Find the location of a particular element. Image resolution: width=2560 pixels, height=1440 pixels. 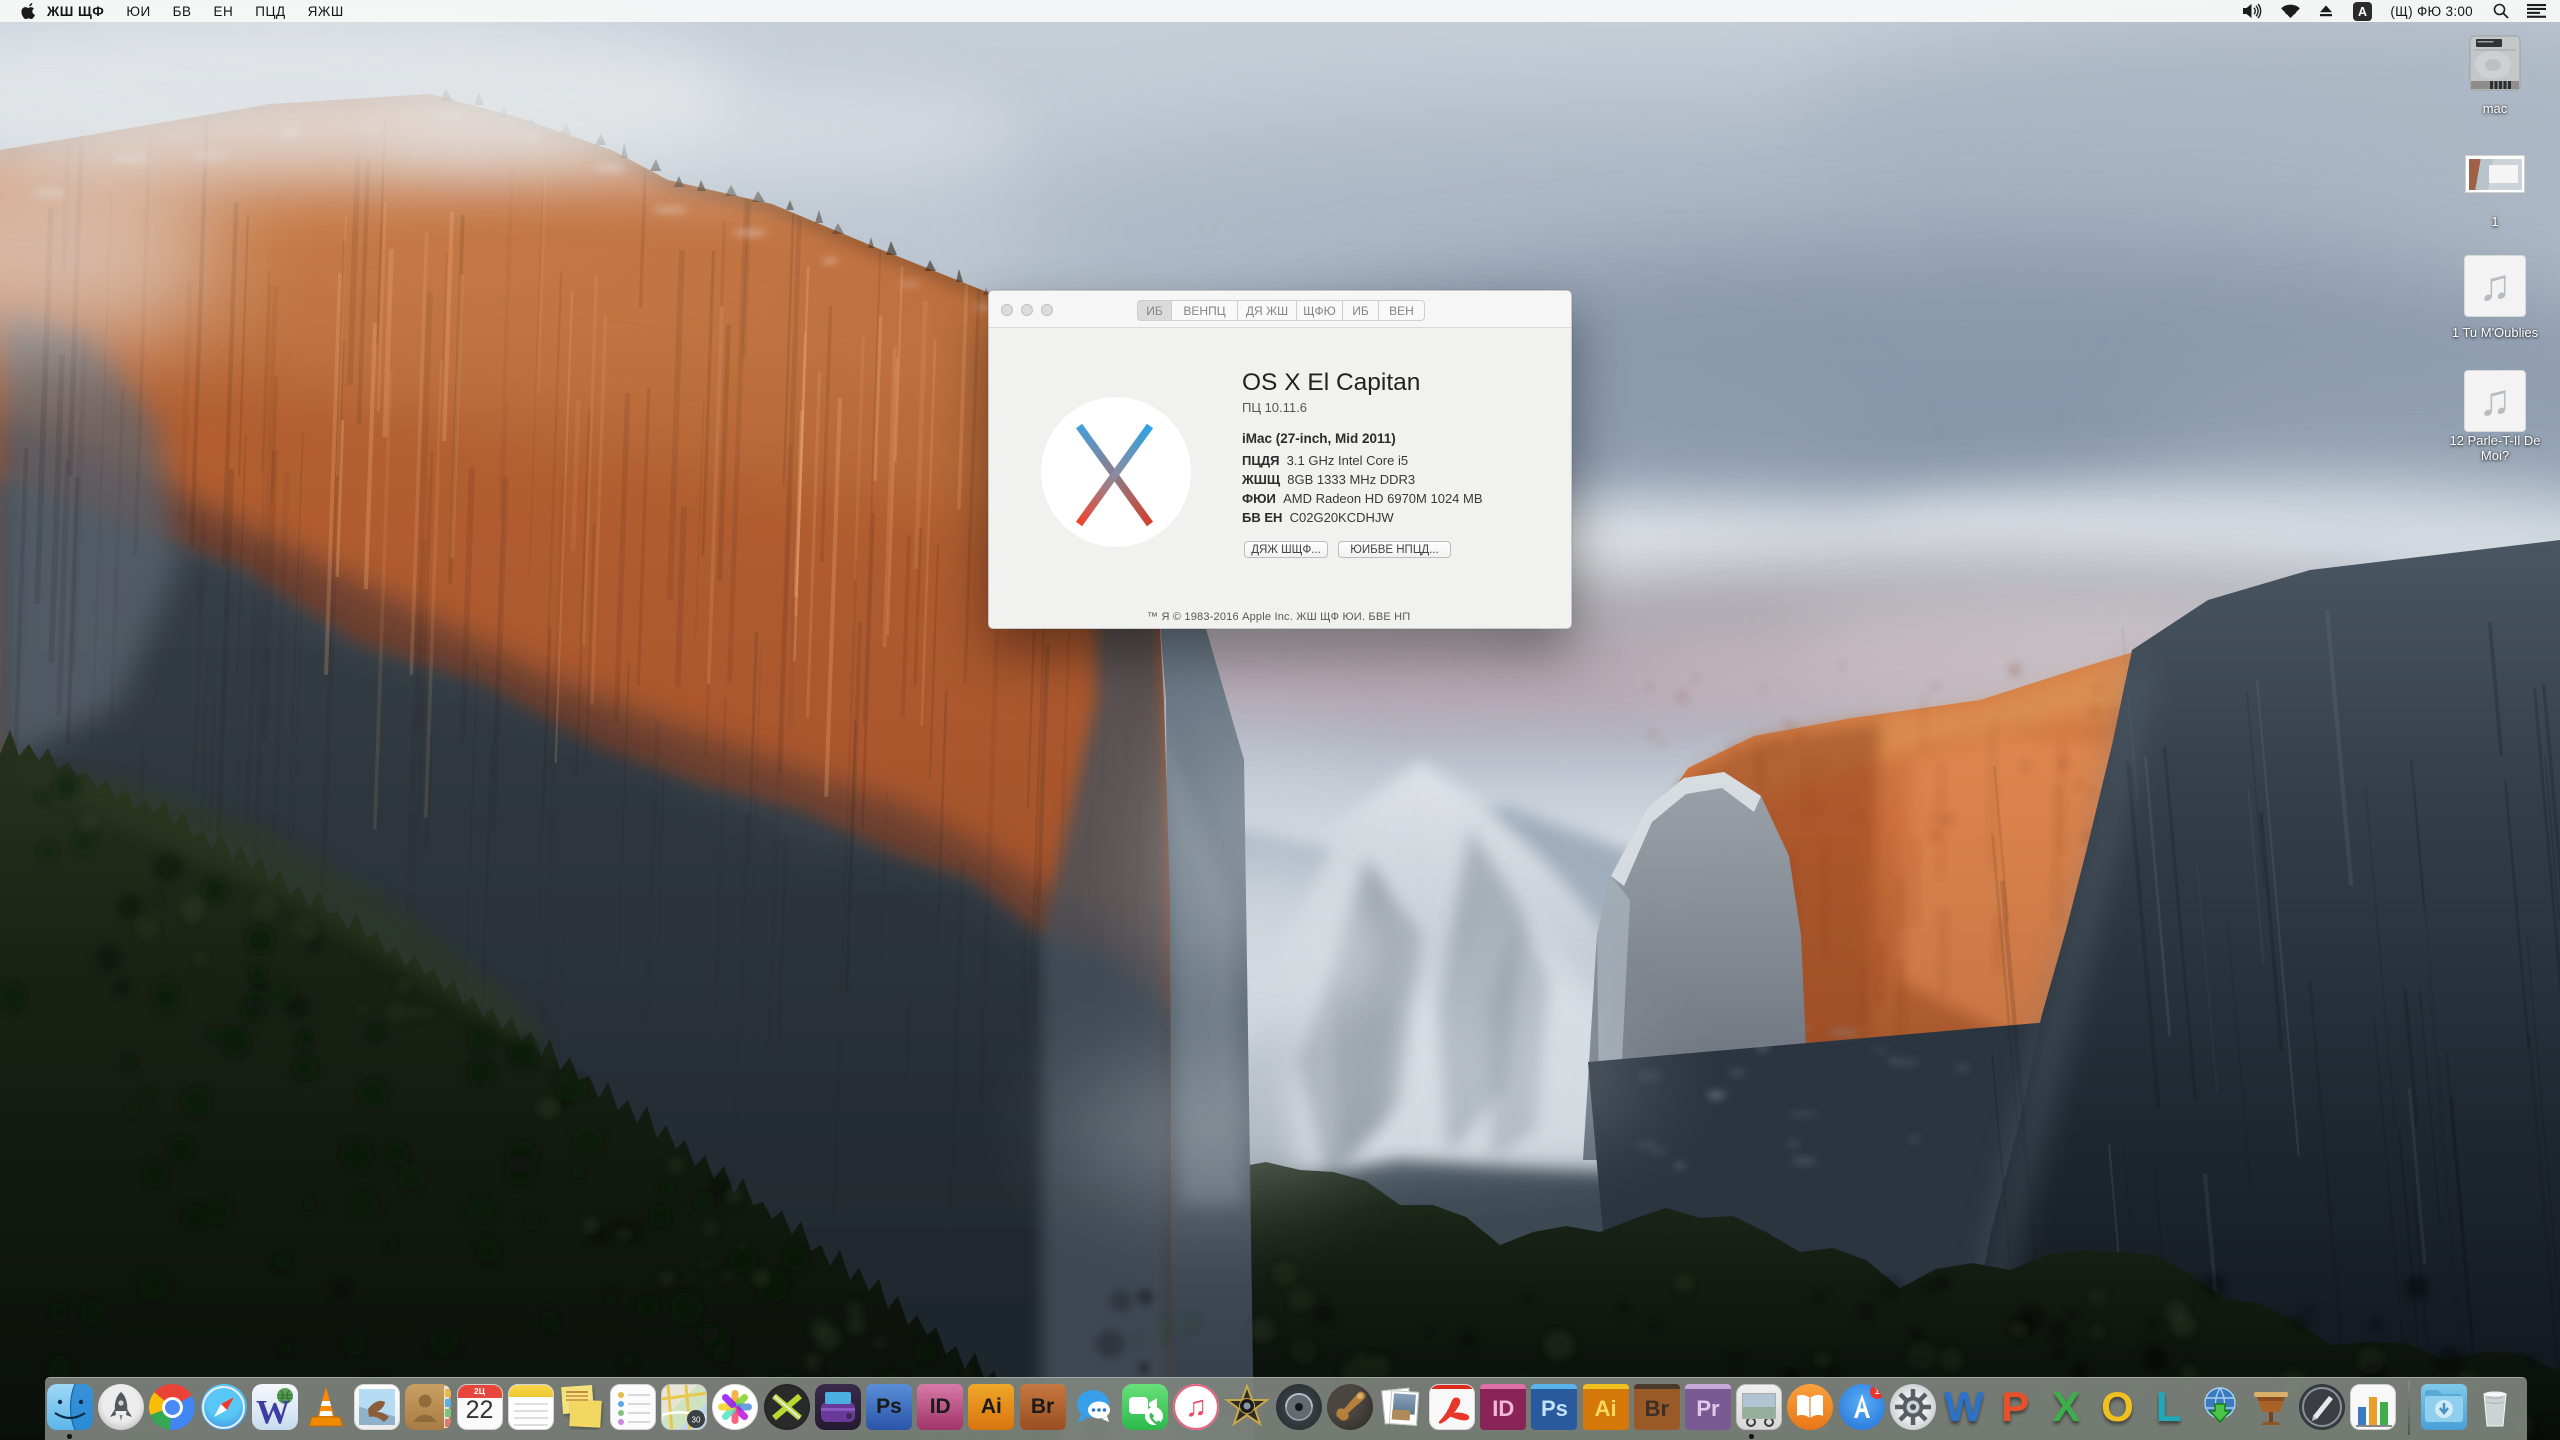

svg-text: 30 is located at coordinates (696, 1420).